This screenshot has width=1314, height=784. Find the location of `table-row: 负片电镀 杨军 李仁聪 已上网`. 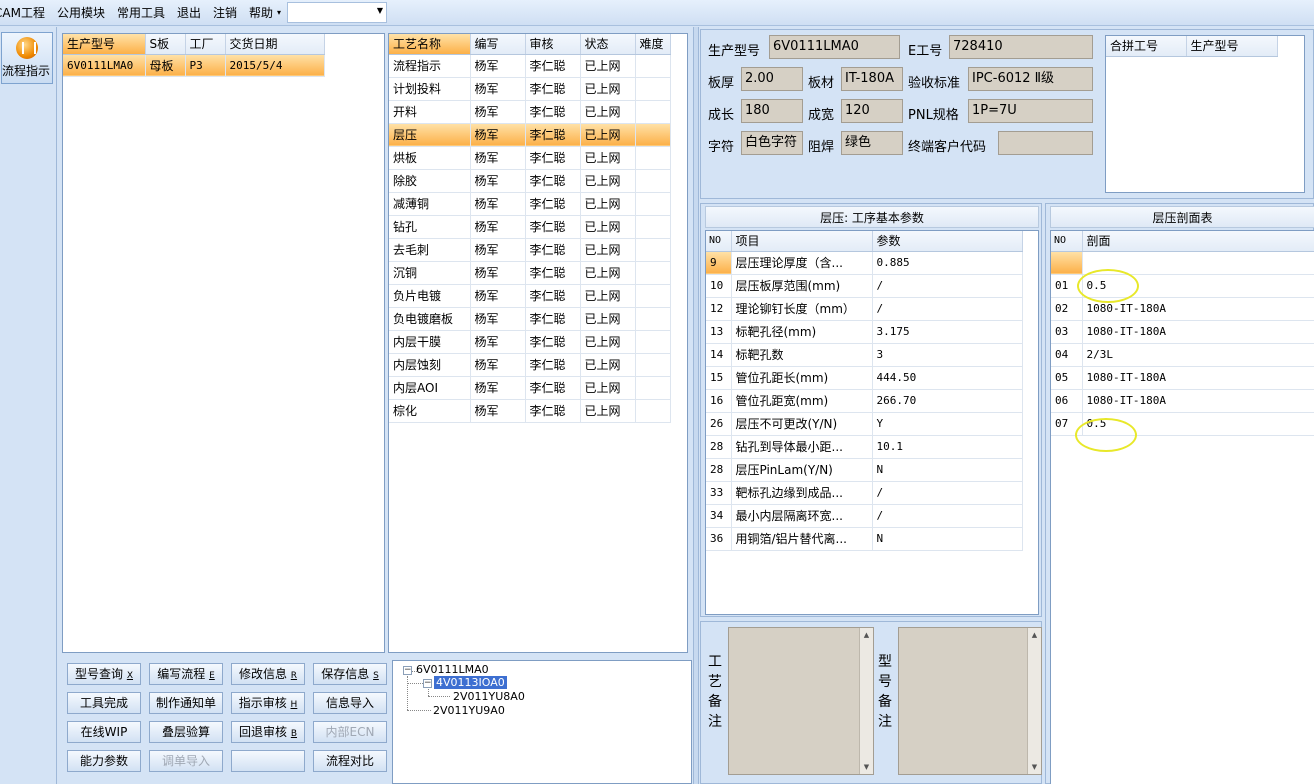

table-row: 负片电镀 杨军 李仁聪 已上网 is located at coordinates (530, 296).